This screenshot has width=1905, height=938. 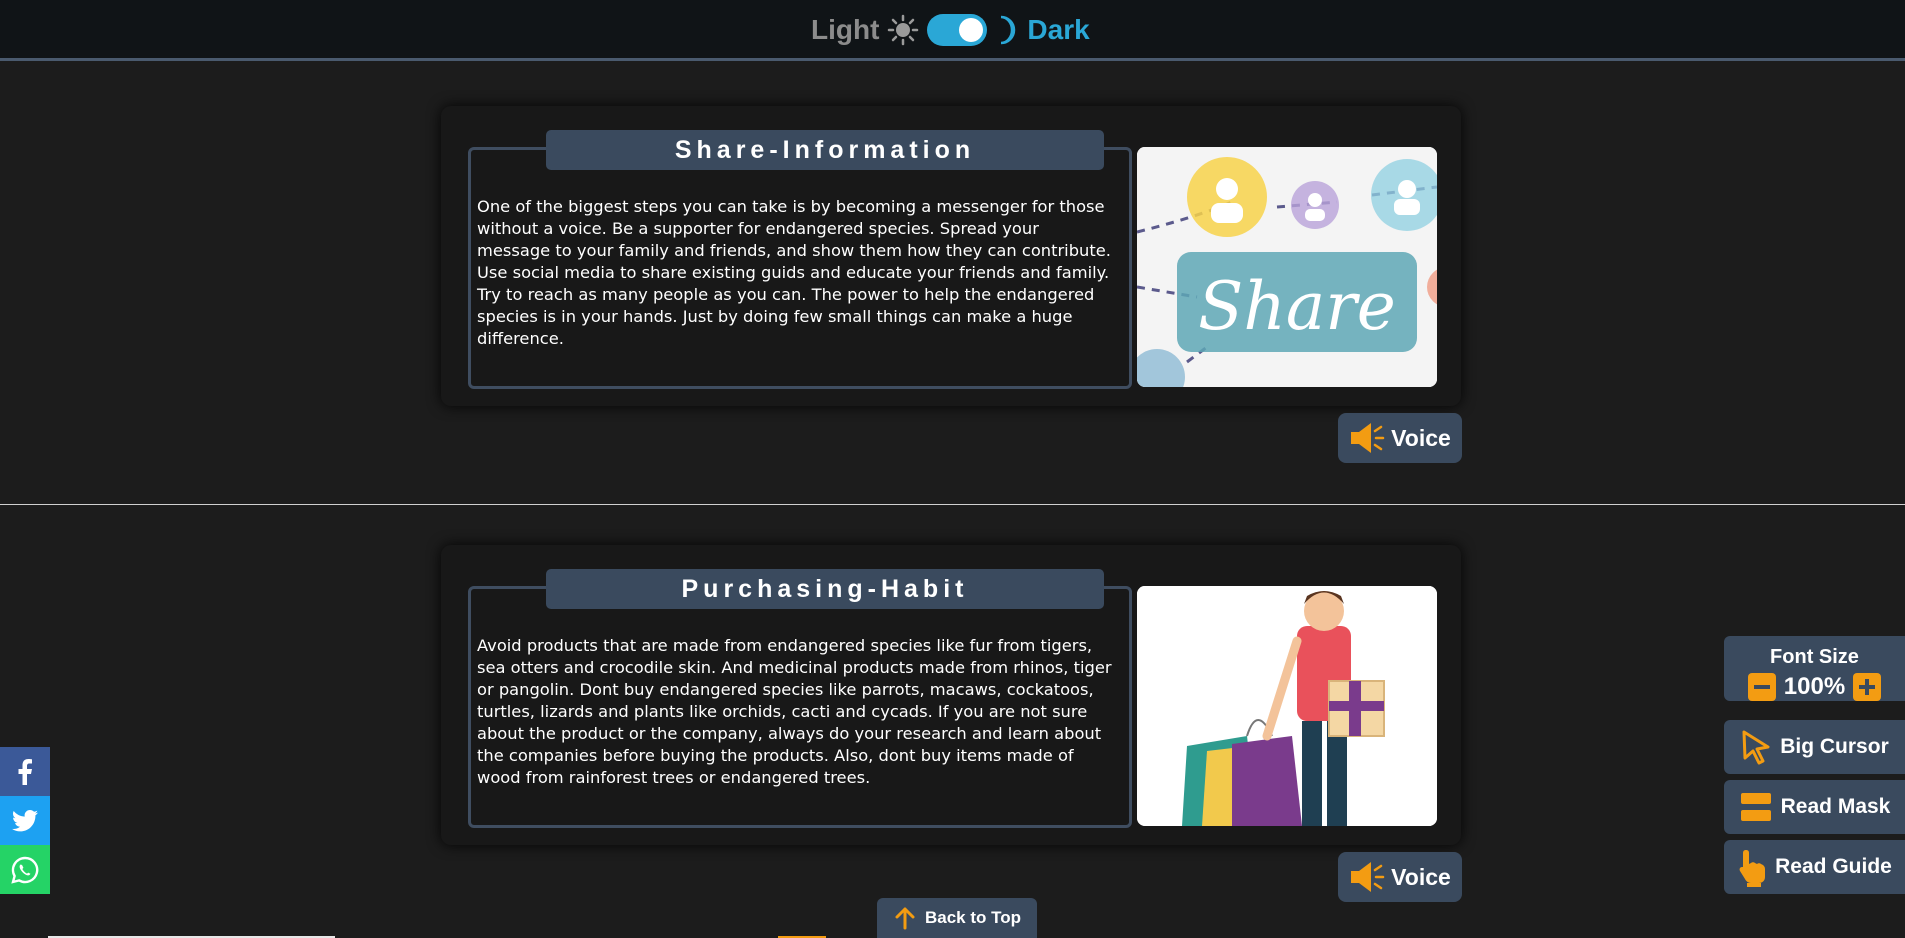 I want to click on dark-label: Dark, so click(x=1058, y=30).